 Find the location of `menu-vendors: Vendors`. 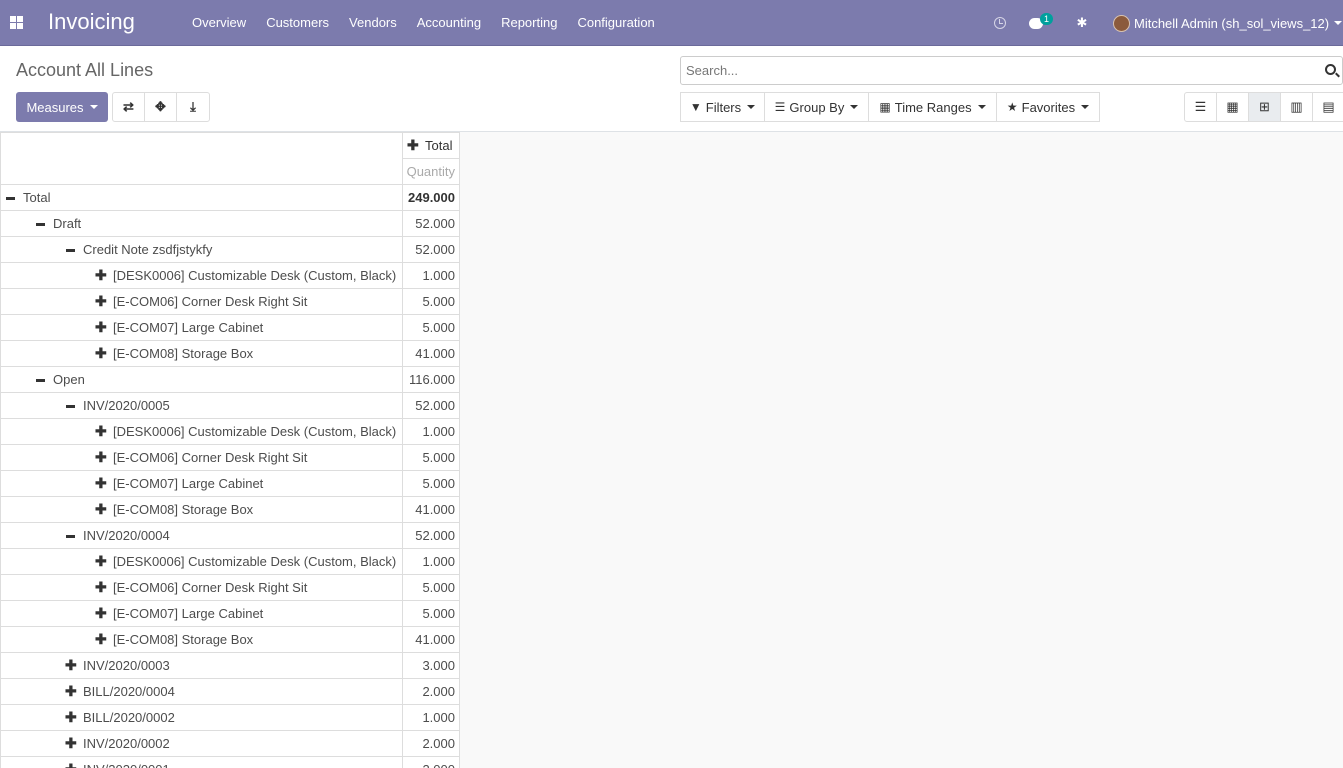

menu-vendors: Vendors is located at coordinates (373, 23).